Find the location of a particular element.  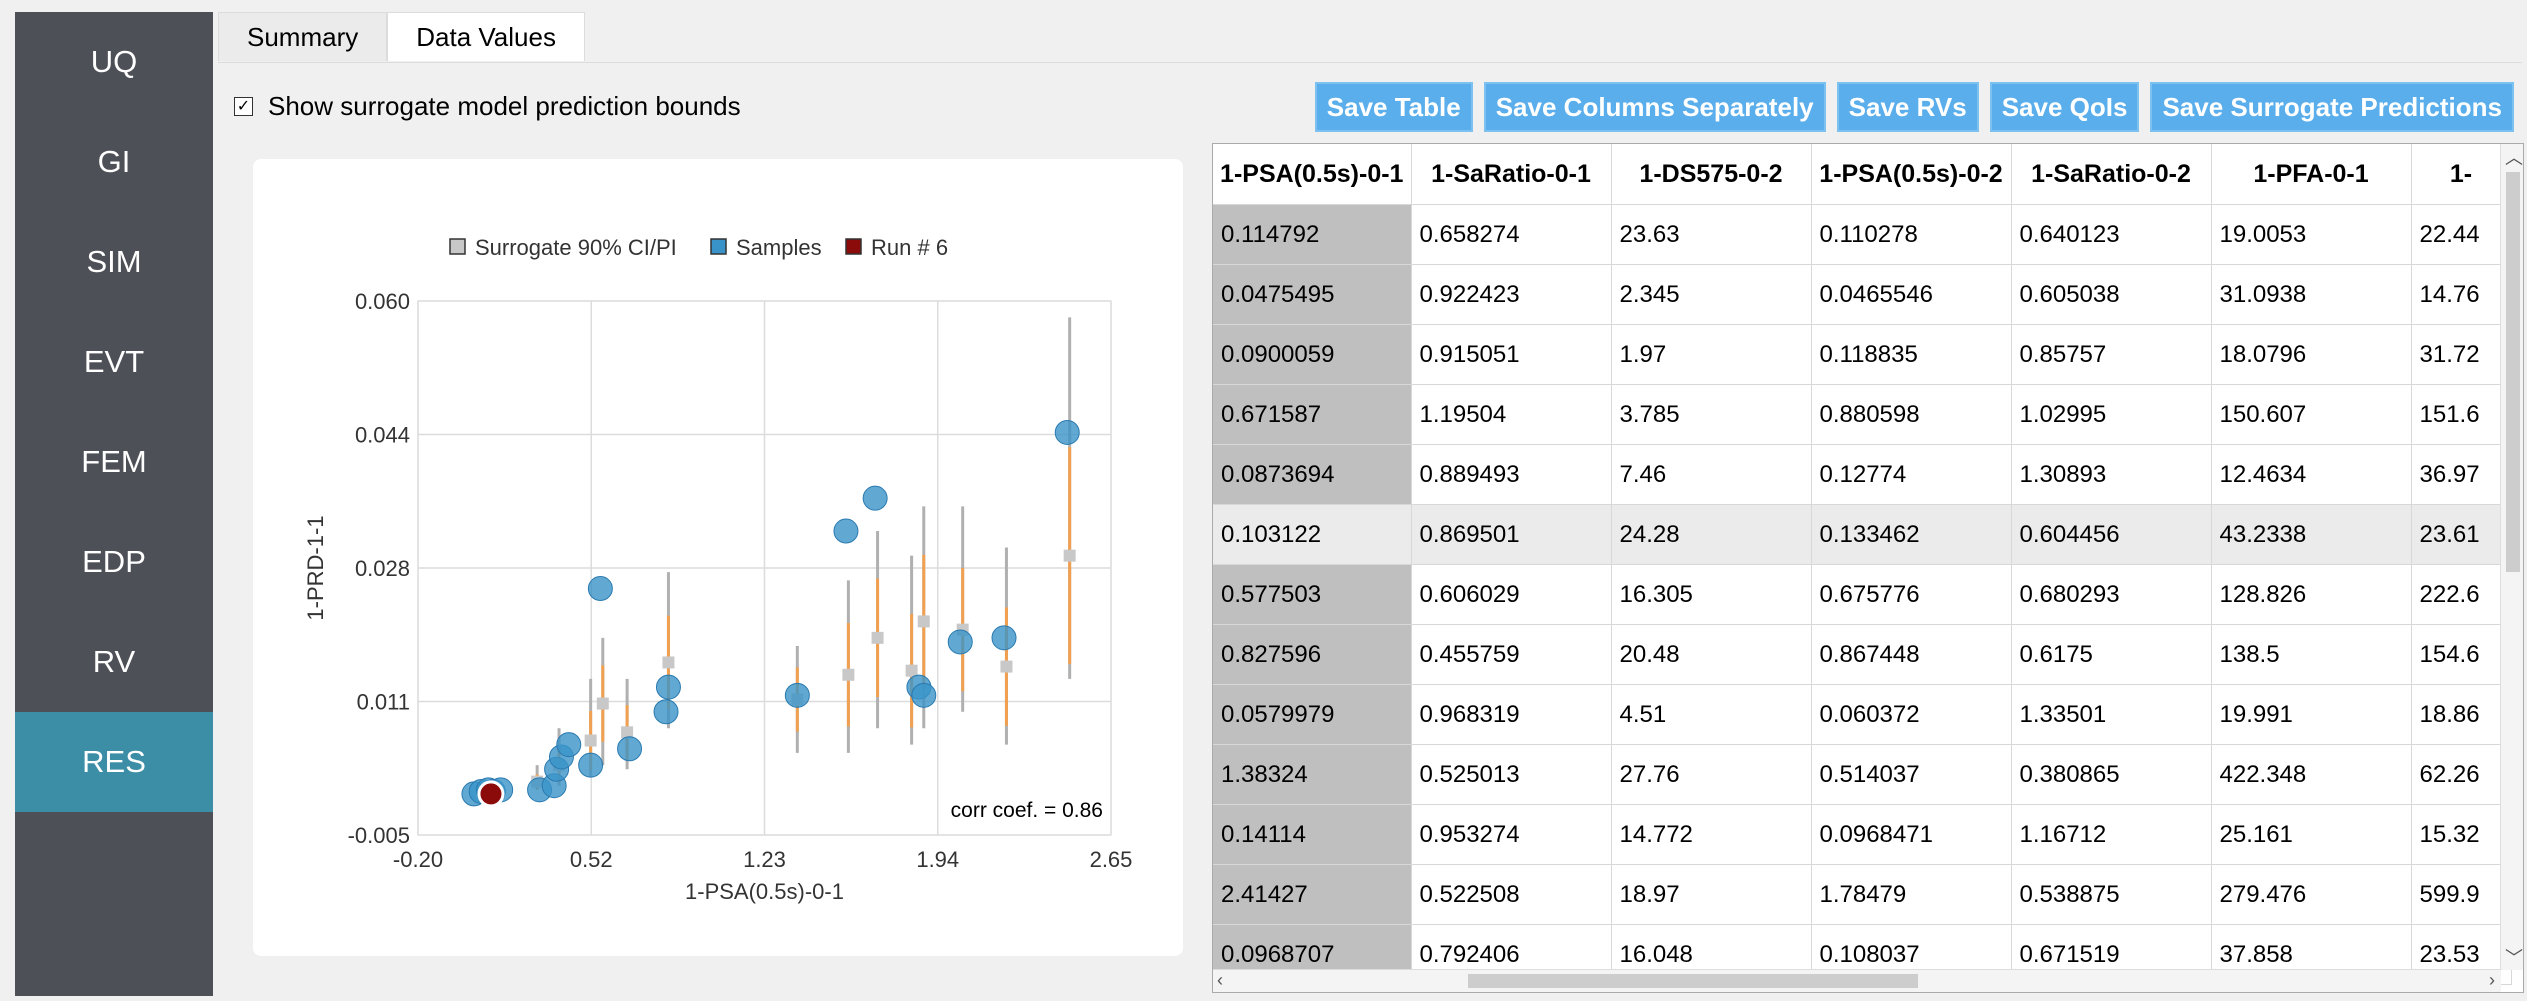

column-header: 1-PSA(0.5s)-0-1 is located at coordinates (1312, 174).